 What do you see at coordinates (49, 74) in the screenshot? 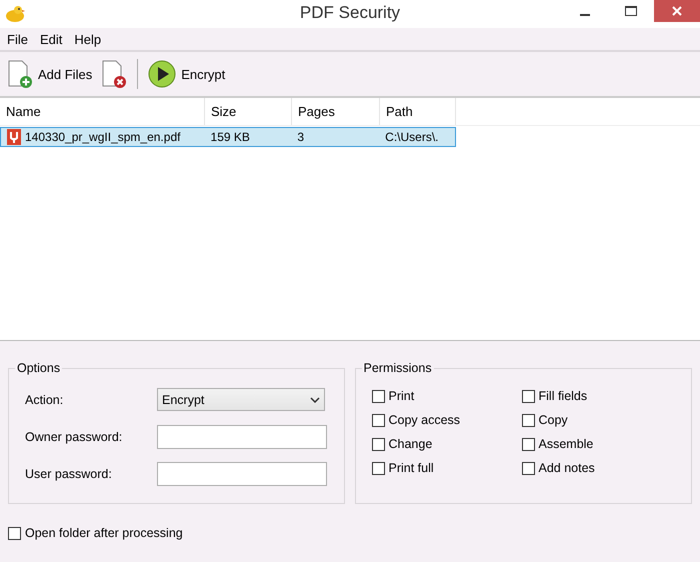
I see `add-files-button: Add Files` at bounding box center [49, 74].